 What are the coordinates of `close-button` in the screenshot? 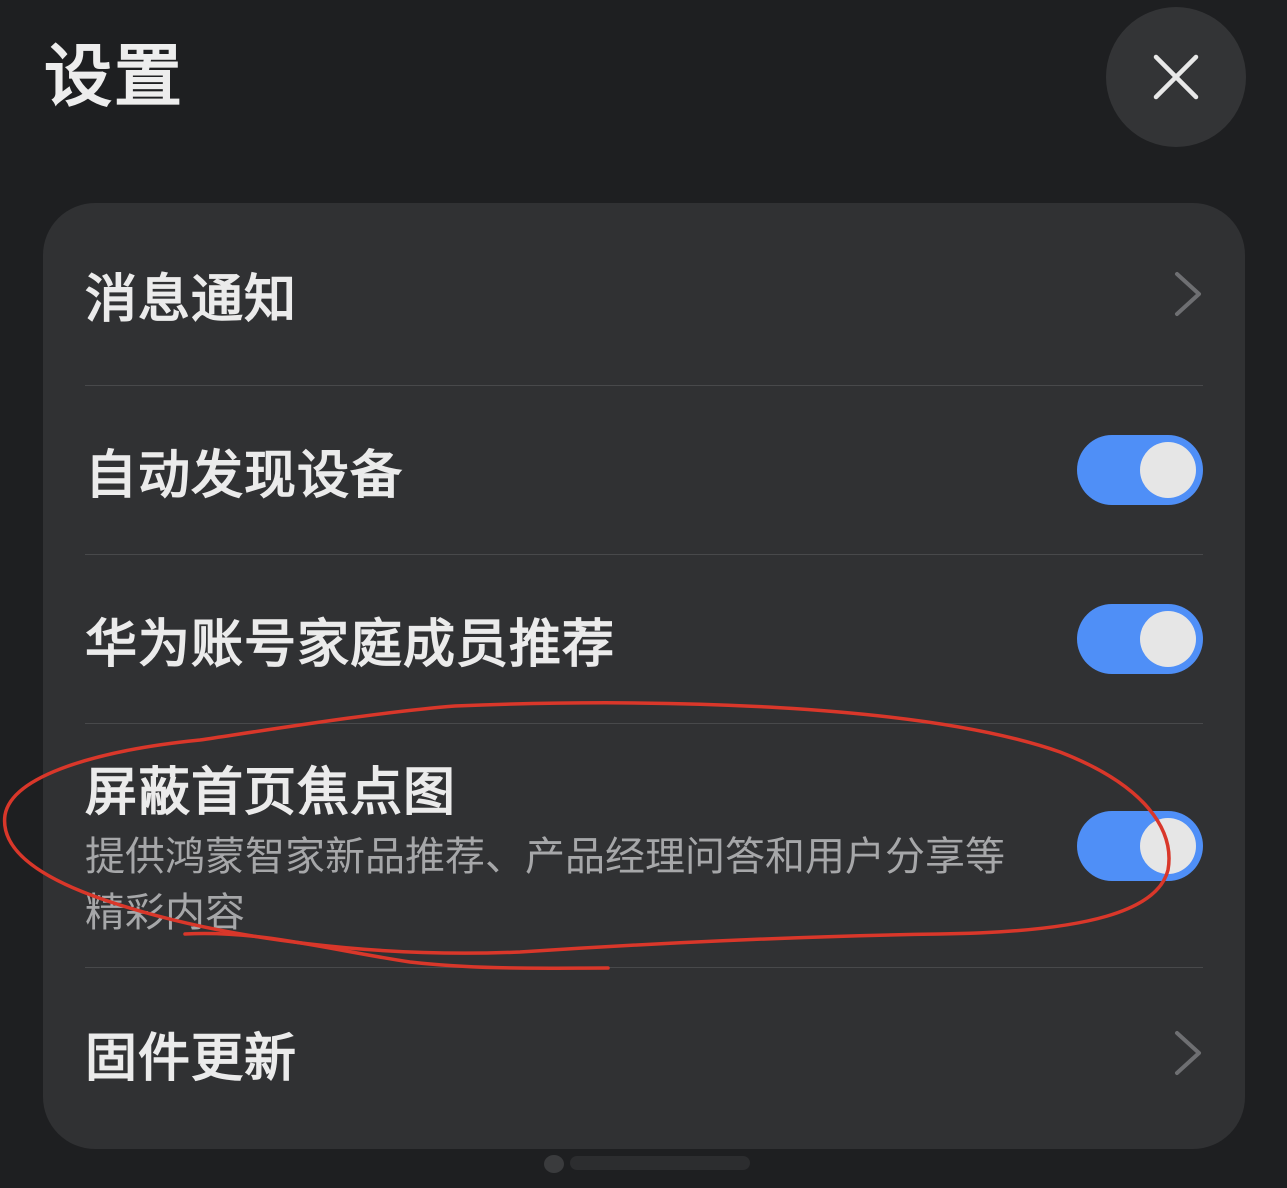 It's located at (1176, 77).